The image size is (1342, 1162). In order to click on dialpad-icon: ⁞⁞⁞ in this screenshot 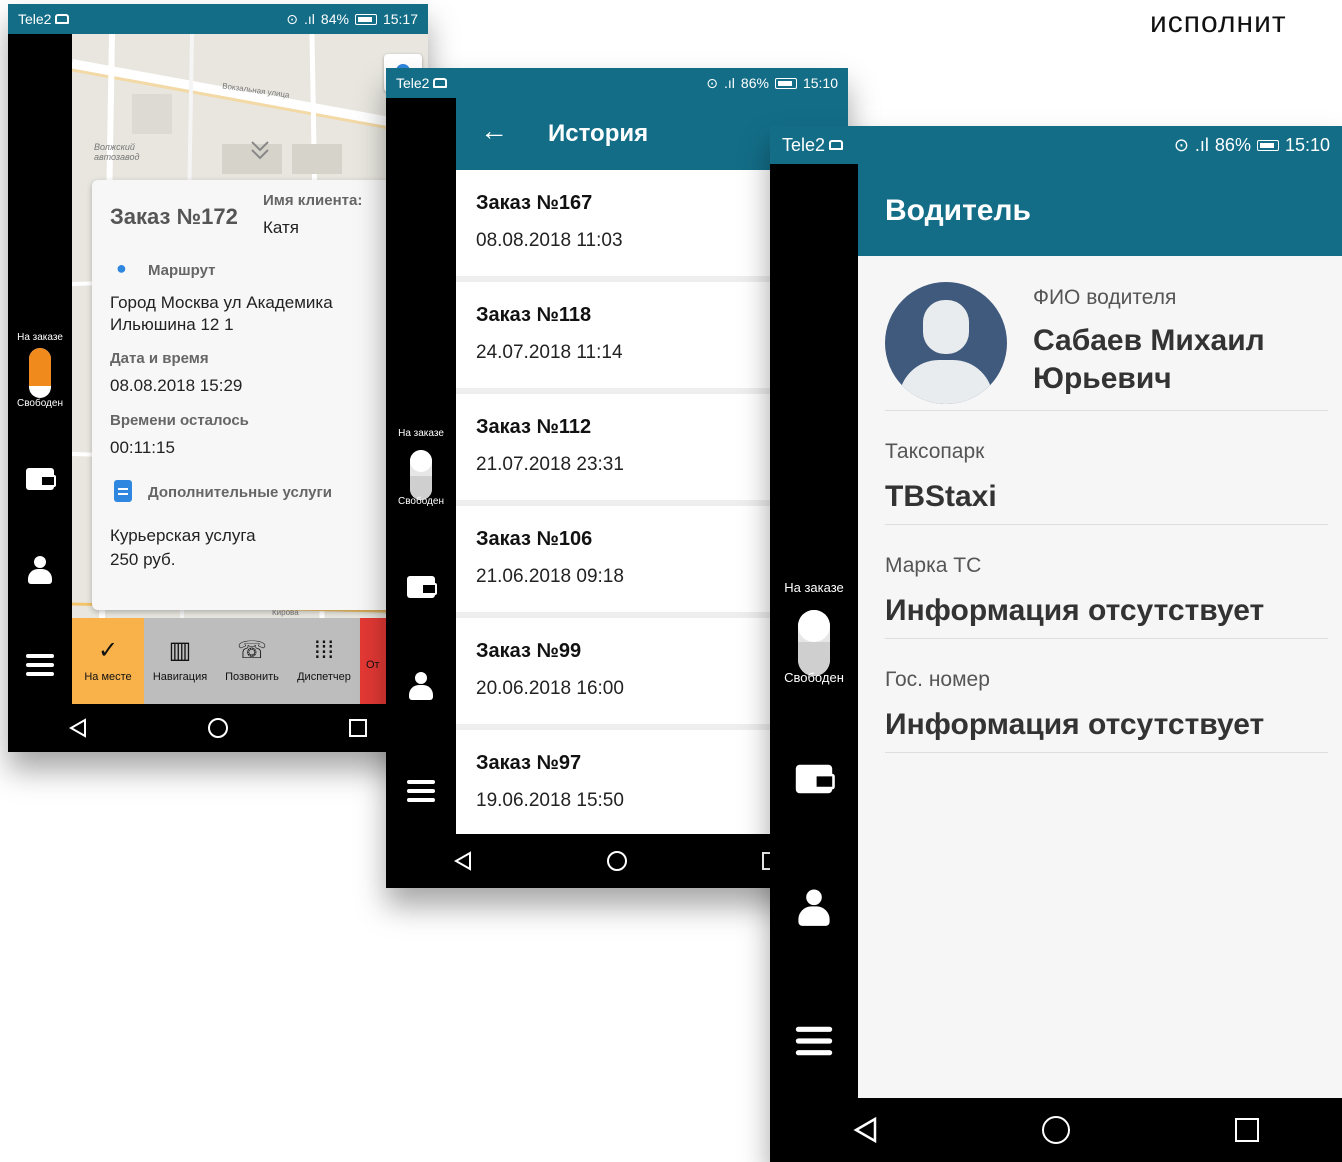, I will do `click(323, 650)`.